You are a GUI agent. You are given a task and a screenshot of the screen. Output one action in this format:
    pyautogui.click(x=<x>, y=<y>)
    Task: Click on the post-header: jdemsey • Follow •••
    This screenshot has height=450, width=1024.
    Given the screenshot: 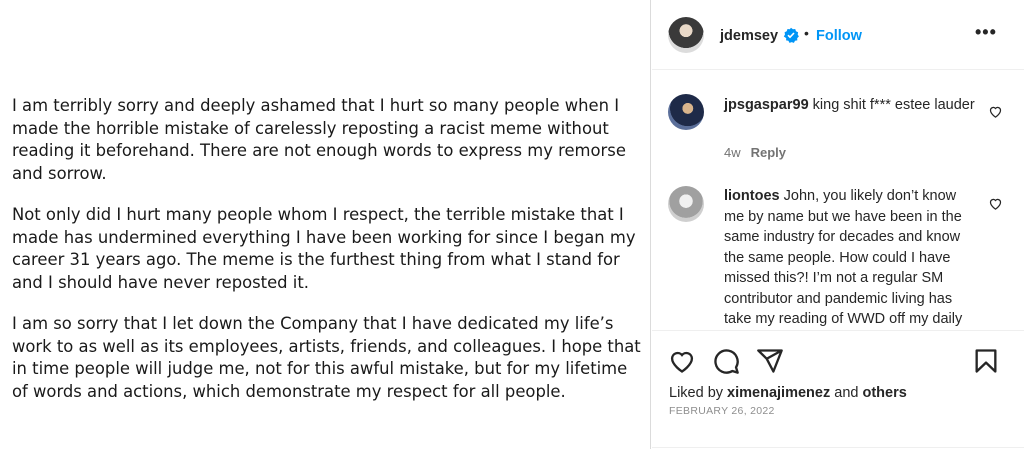 What is the action you would take?
    pyautogui.click(x=838, y=35)
    